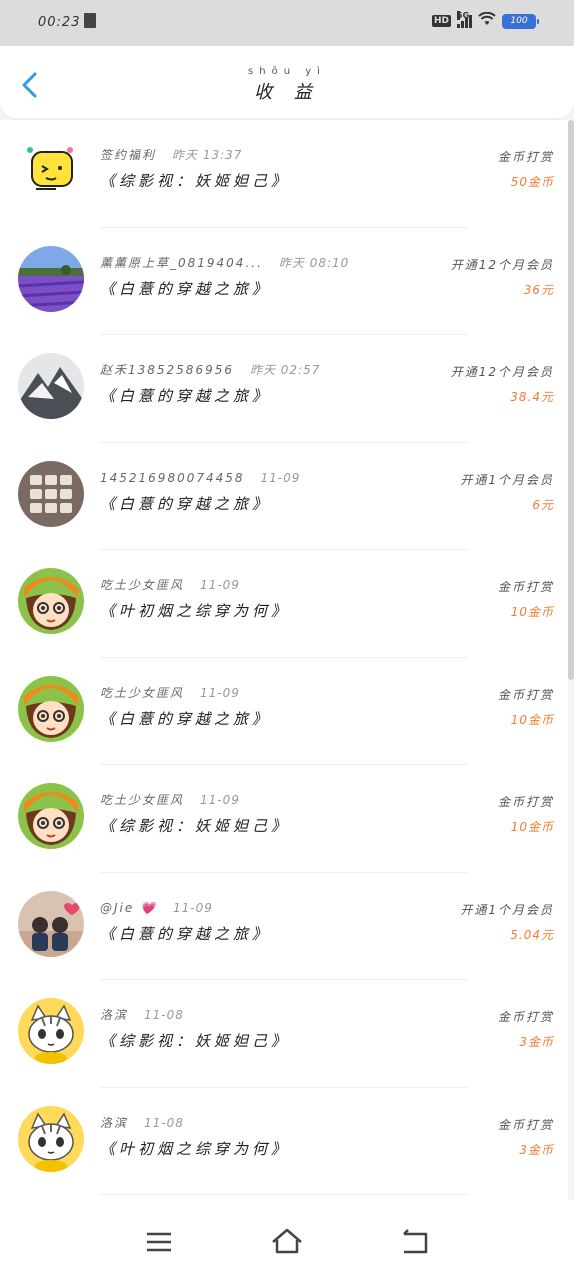  I want to click on back-icon, so click(415, 1241).